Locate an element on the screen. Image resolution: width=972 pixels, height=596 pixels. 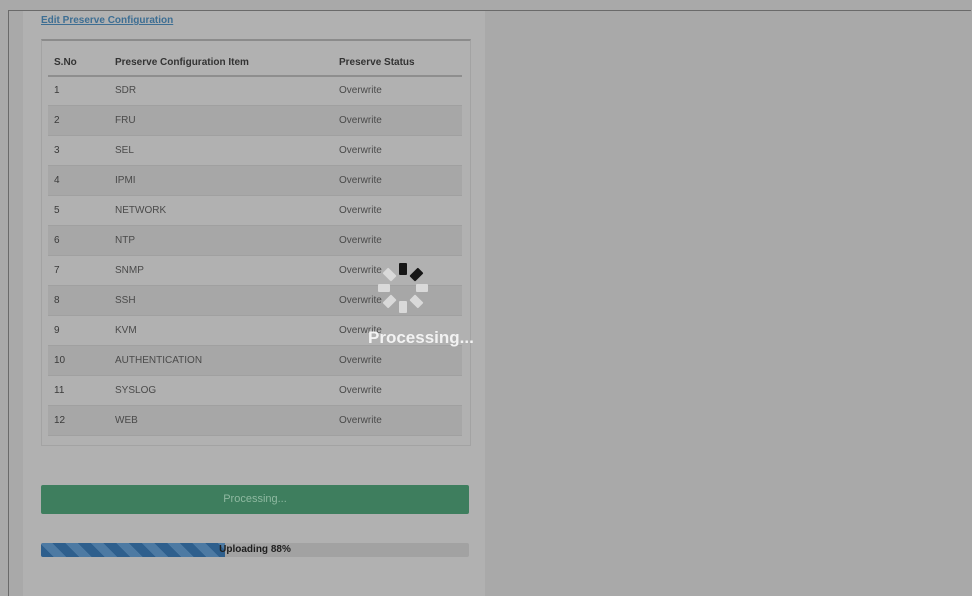
cell-item: SYSLOG is located at coordinates (136, 390).